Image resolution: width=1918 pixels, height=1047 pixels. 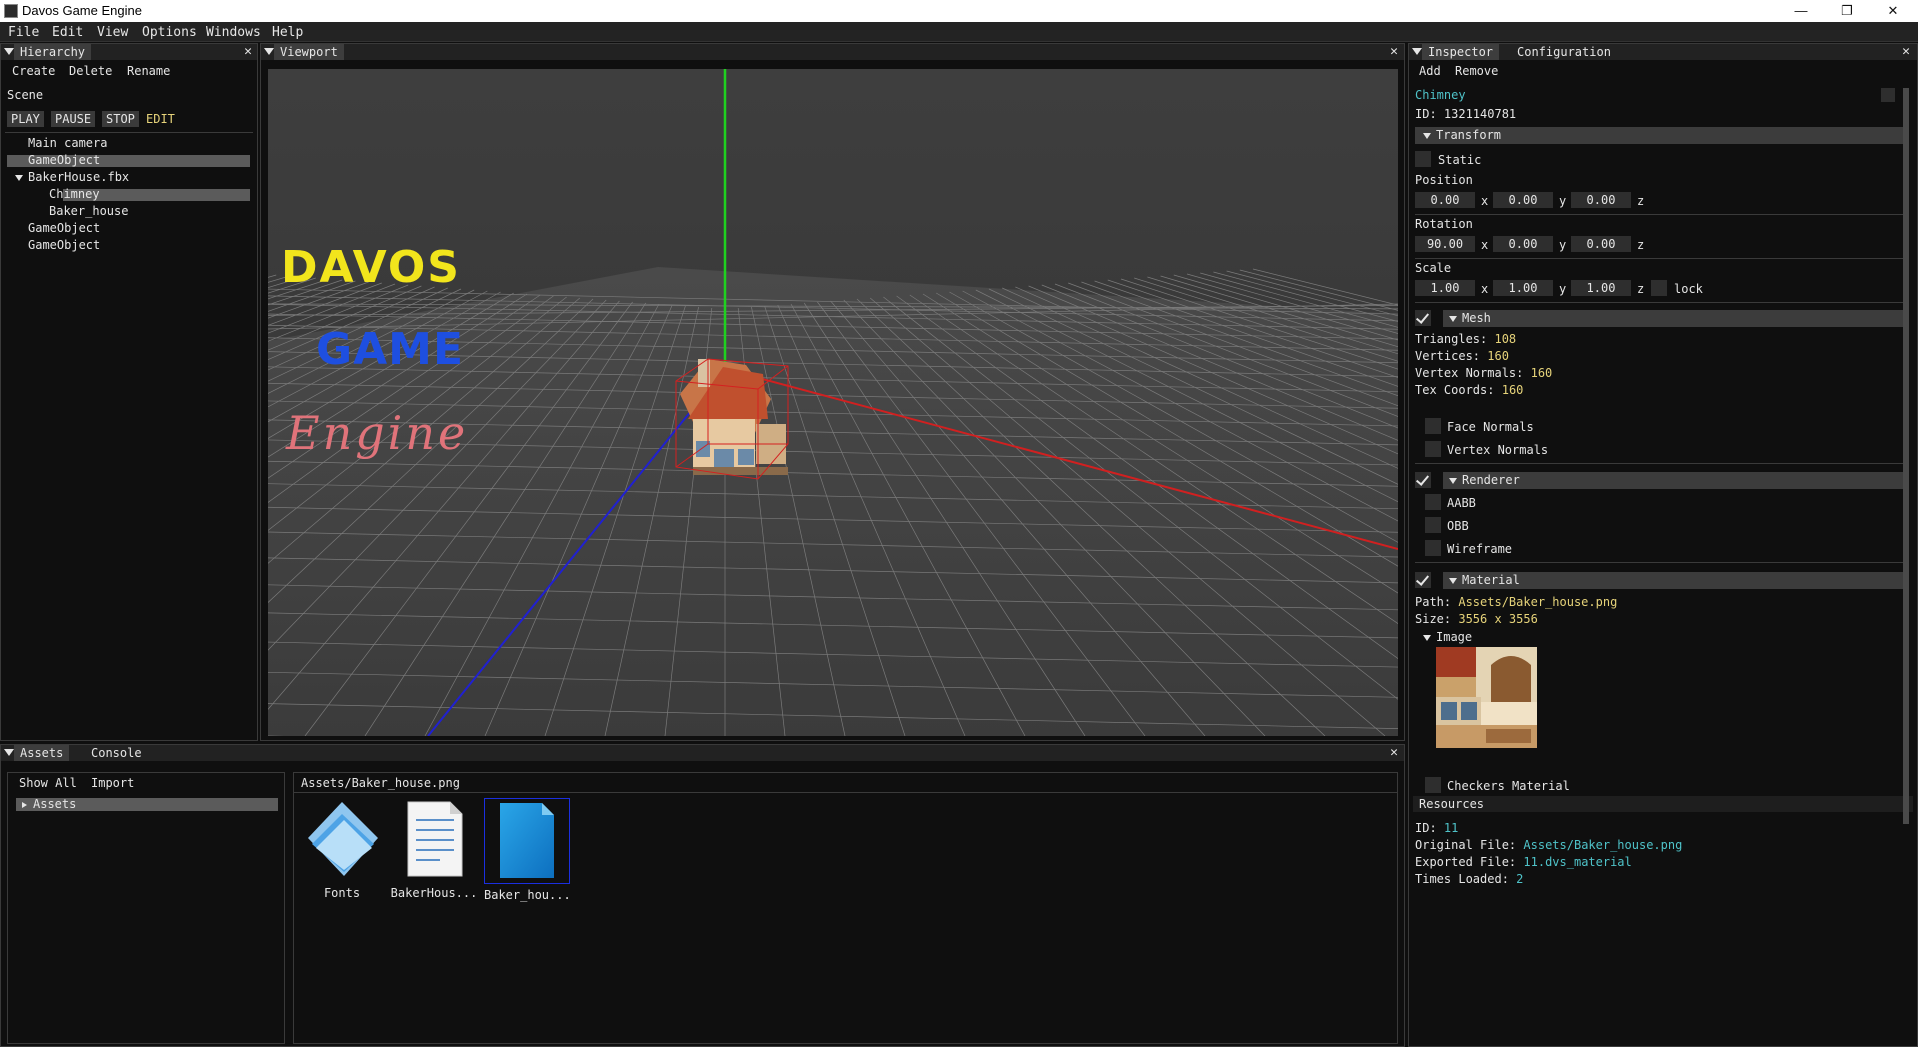 I want to click on checkers-material-label: Checkers Material, so click(x=1508, y=786).